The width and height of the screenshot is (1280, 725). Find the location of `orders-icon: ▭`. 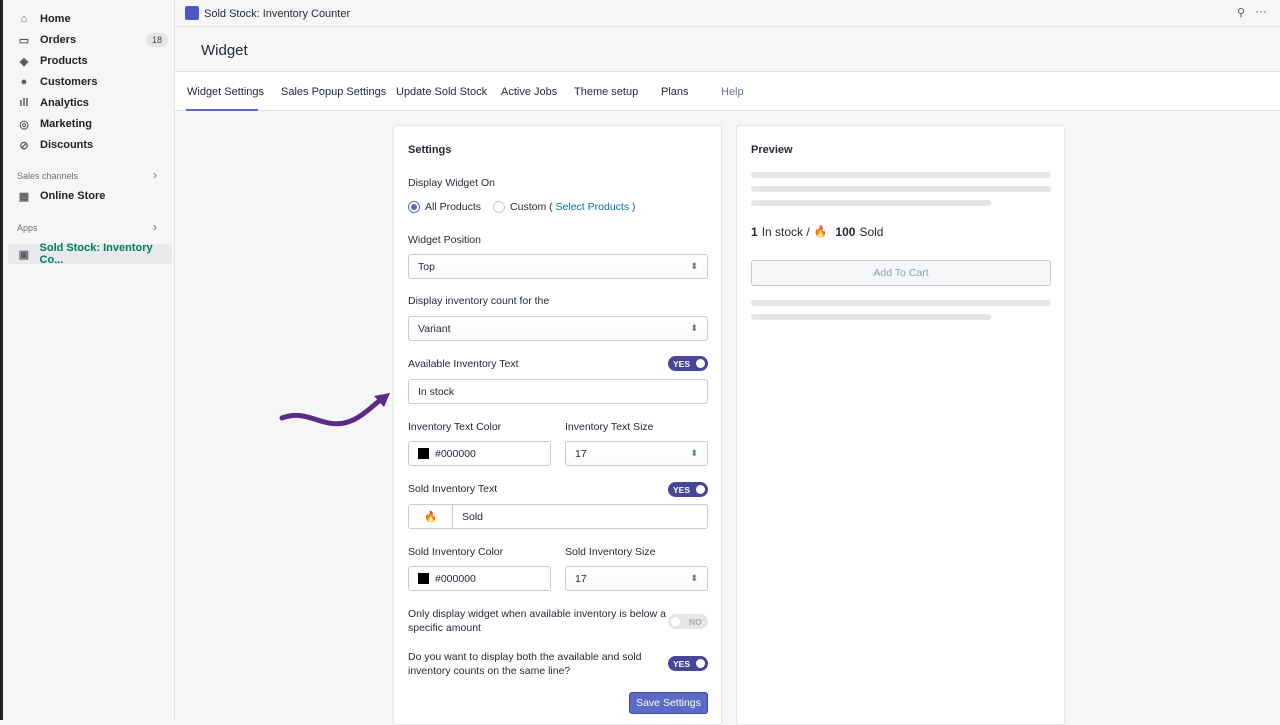

orders-icon: ▭ is located at coordinates (24, 40).